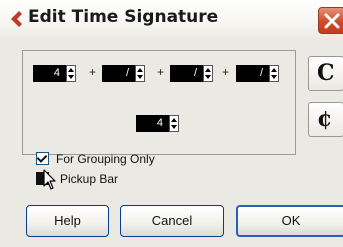 This screenshot has width=343, height=247. What do you see at coordinates (118, 73) in the screenshot?
I see `numerator-value-2: /` at bounding box center [118, 73].